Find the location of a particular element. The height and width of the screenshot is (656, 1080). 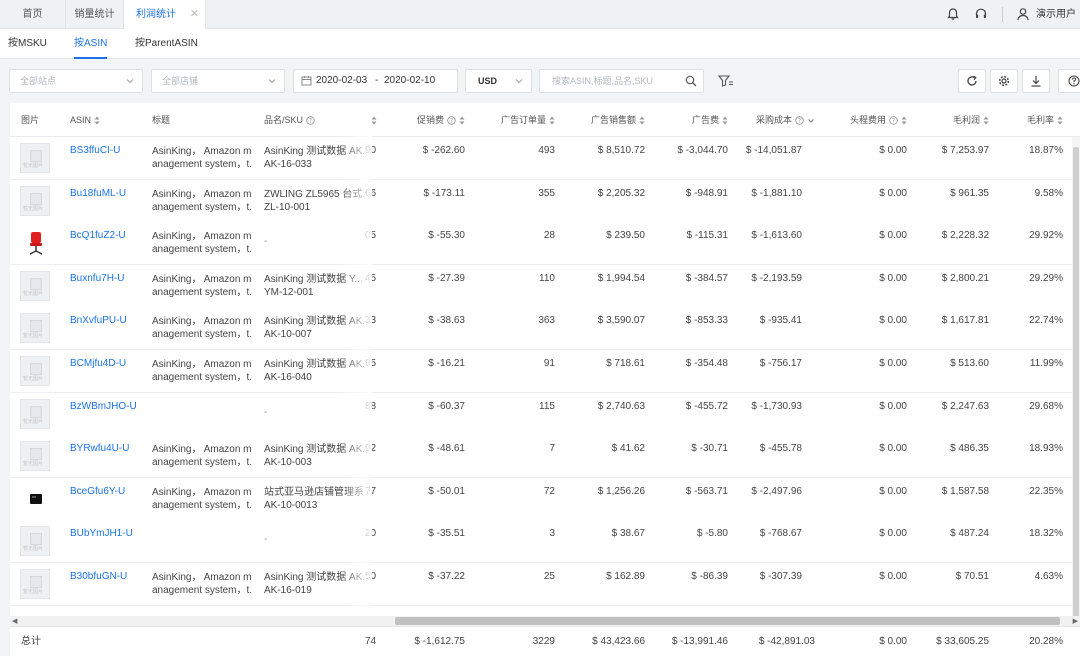

tab-home: 首页 is located at coordinates (33, 14).